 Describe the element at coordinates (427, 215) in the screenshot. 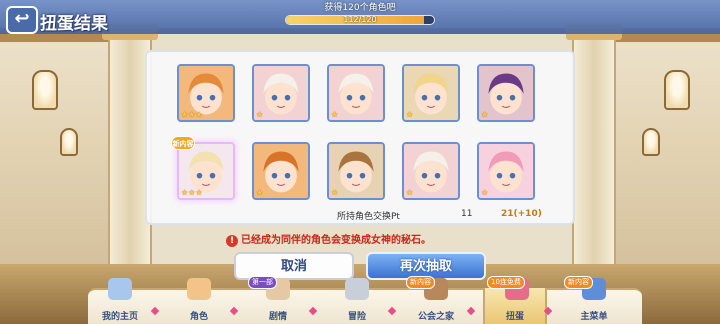

I see `pt-row: 所持角色交换Pt 11 21(+10)` at that location.